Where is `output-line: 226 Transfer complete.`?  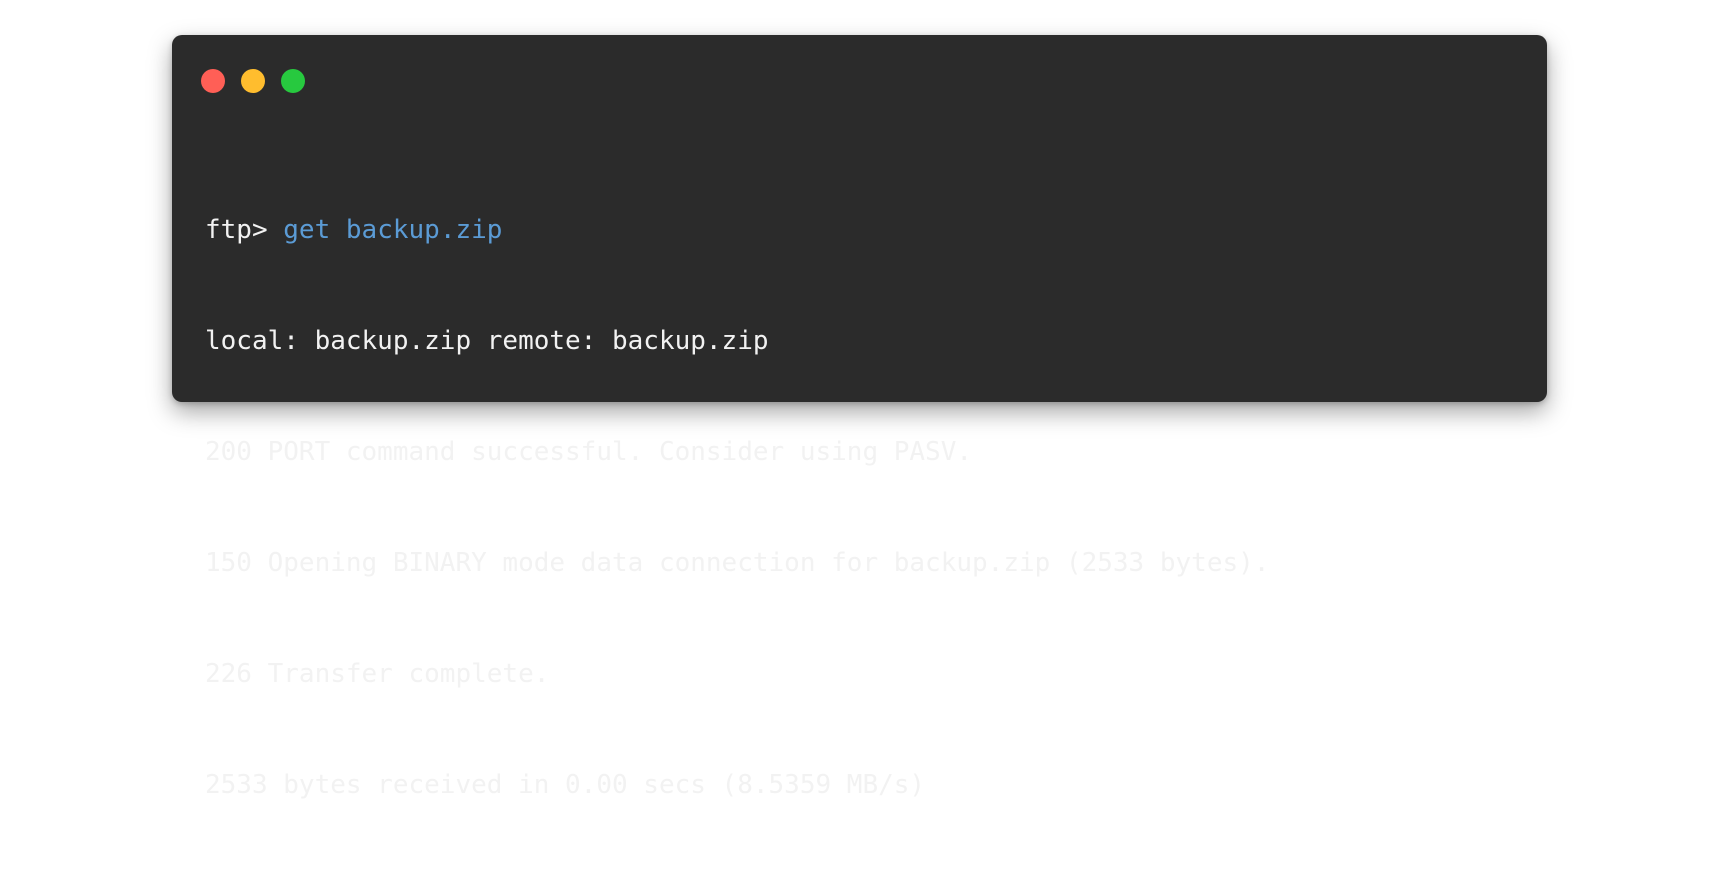
output-line: 226 Transfer complete. is located at coordinates (377, 674).